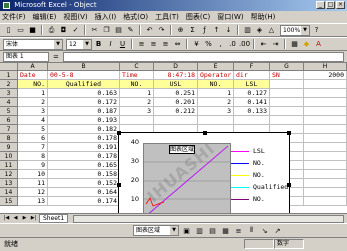  I want to click on cell: 13, so click(33, 201).